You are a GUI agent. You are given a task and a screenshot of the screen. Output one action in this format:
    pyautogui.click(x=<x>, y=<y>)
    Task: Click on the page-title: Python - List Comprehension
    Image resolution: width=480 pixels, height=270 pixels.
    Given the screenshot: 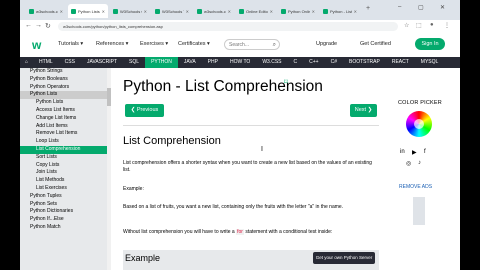 What is the action you would take?
    pyautogui.click(x=223, y=86)
    